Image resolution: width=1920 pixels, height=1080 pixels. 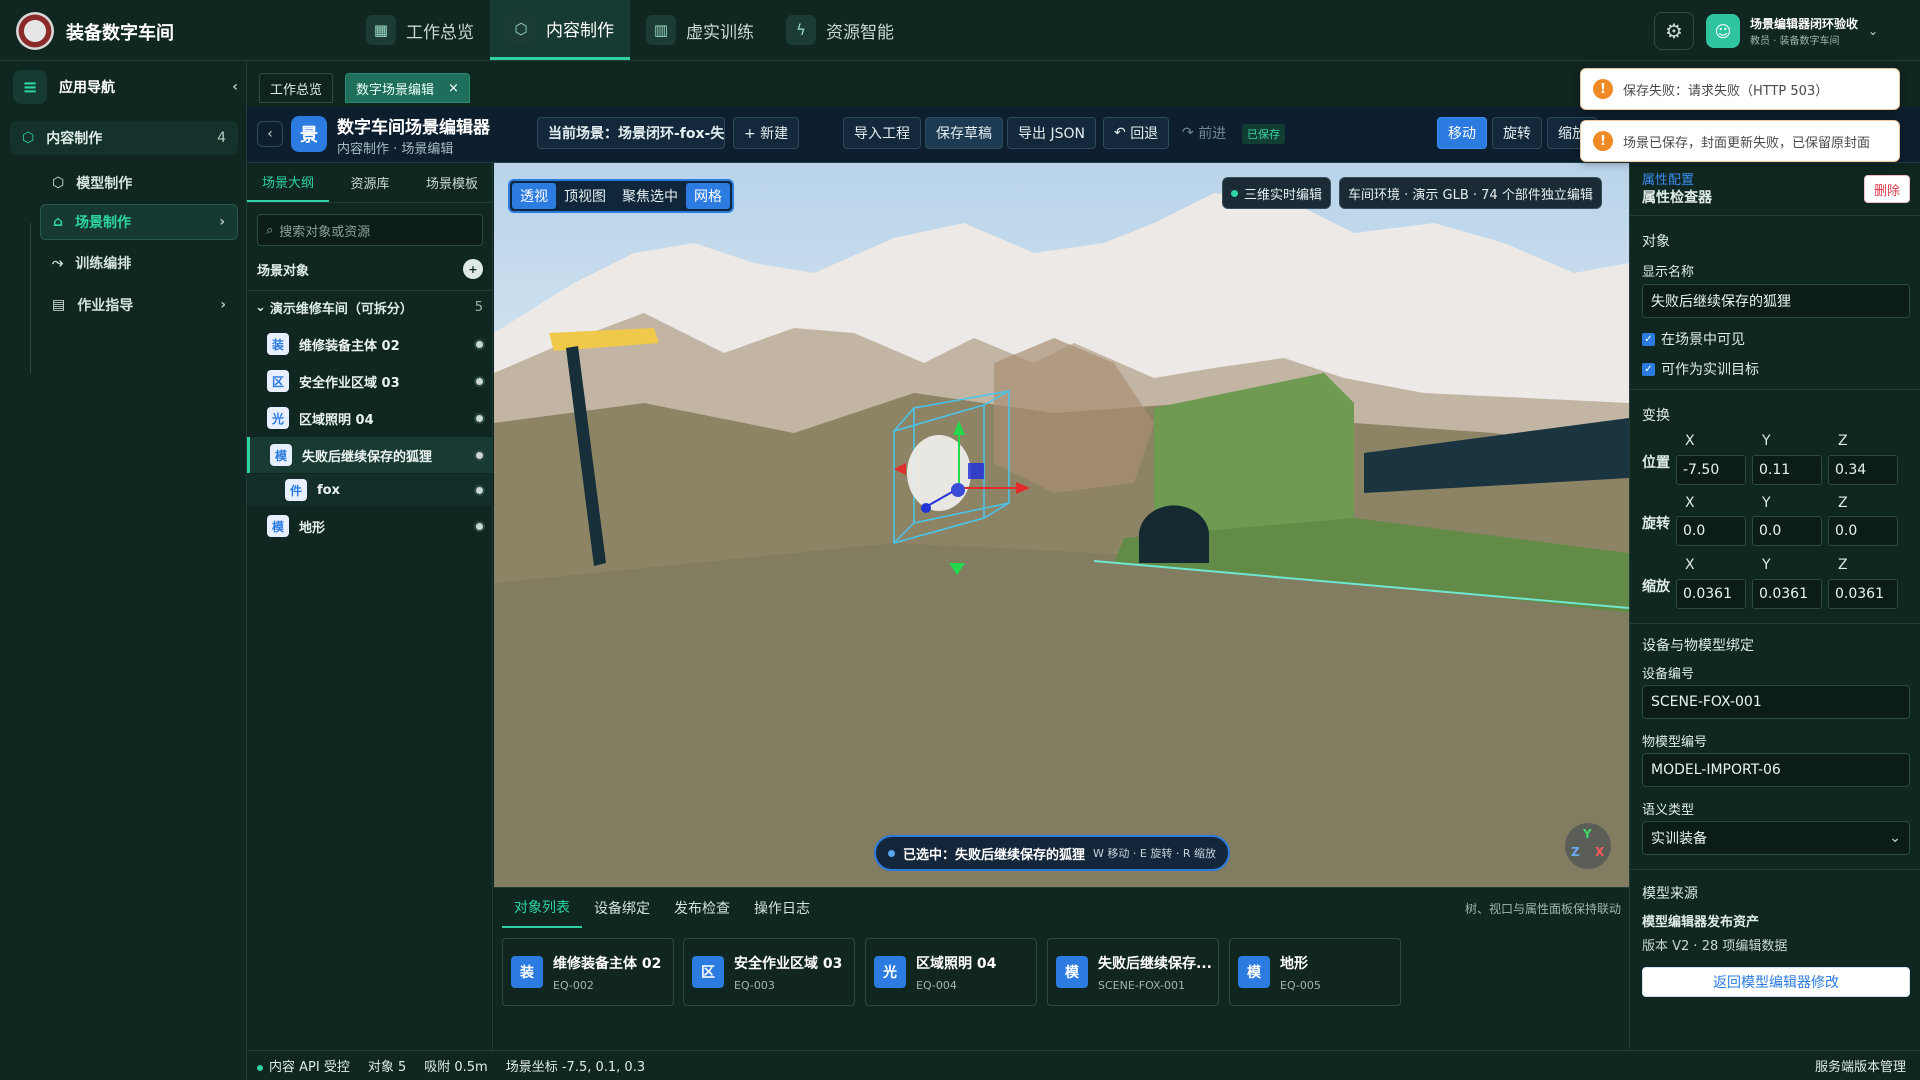 I want to click on tab-object-list: 对象列表, so click(x=542, y=908).